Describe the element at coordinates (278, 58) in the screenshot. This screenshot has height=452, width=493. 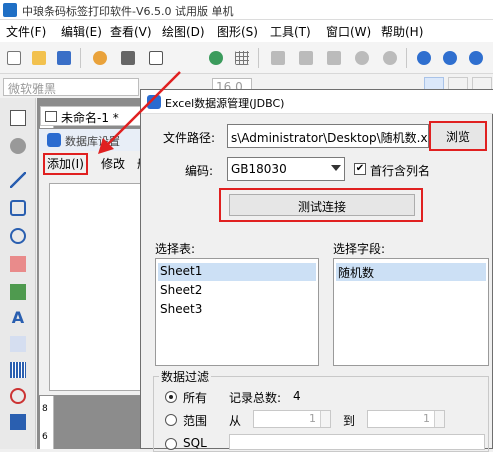
I see `cut-icon` at that location.